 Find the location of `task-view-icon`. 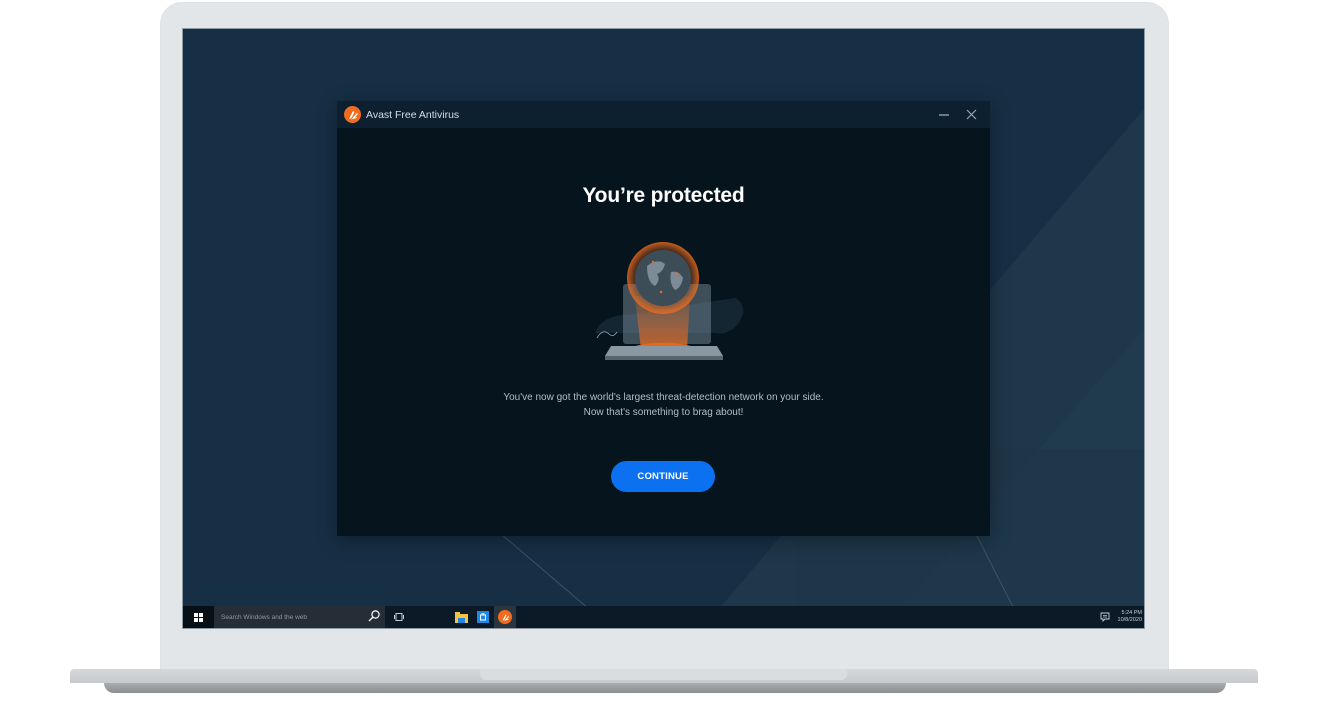

task-view-icon is located at coordinates (399, 617).